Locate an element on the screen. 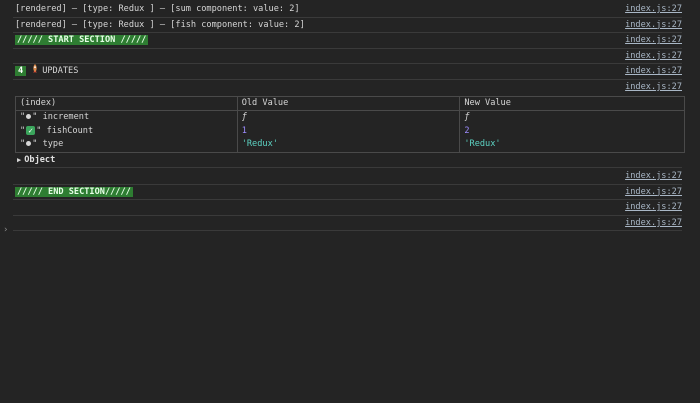  triangle-right-icon: ▶ is located at coordinates (19, 160).